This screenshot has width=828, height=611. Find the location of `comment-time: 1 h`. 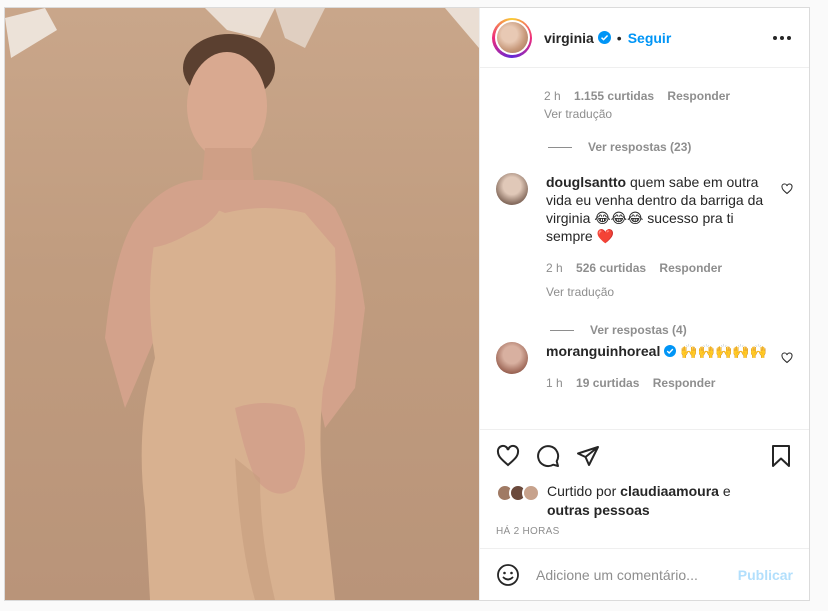

comment-time: 1 h is located at coordinates (554, 383).